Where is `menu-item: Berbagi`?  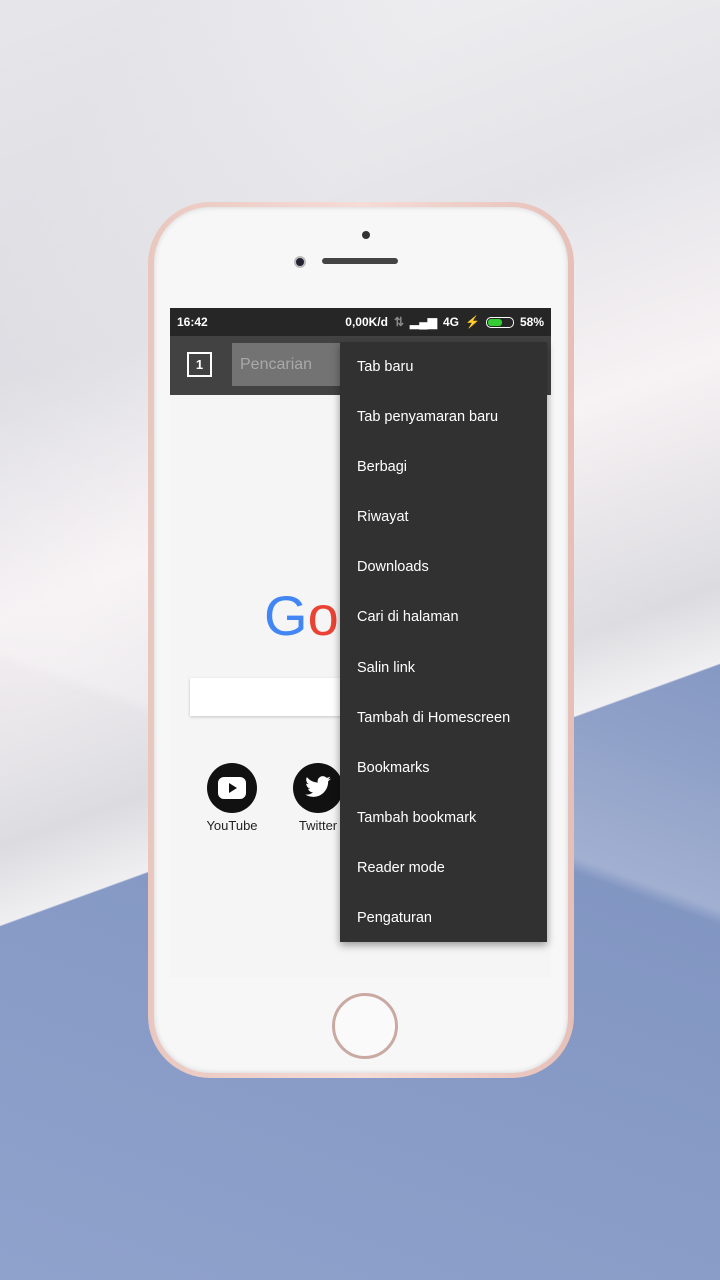
menu-item: Berbagi is located at coordinates (443, 467).